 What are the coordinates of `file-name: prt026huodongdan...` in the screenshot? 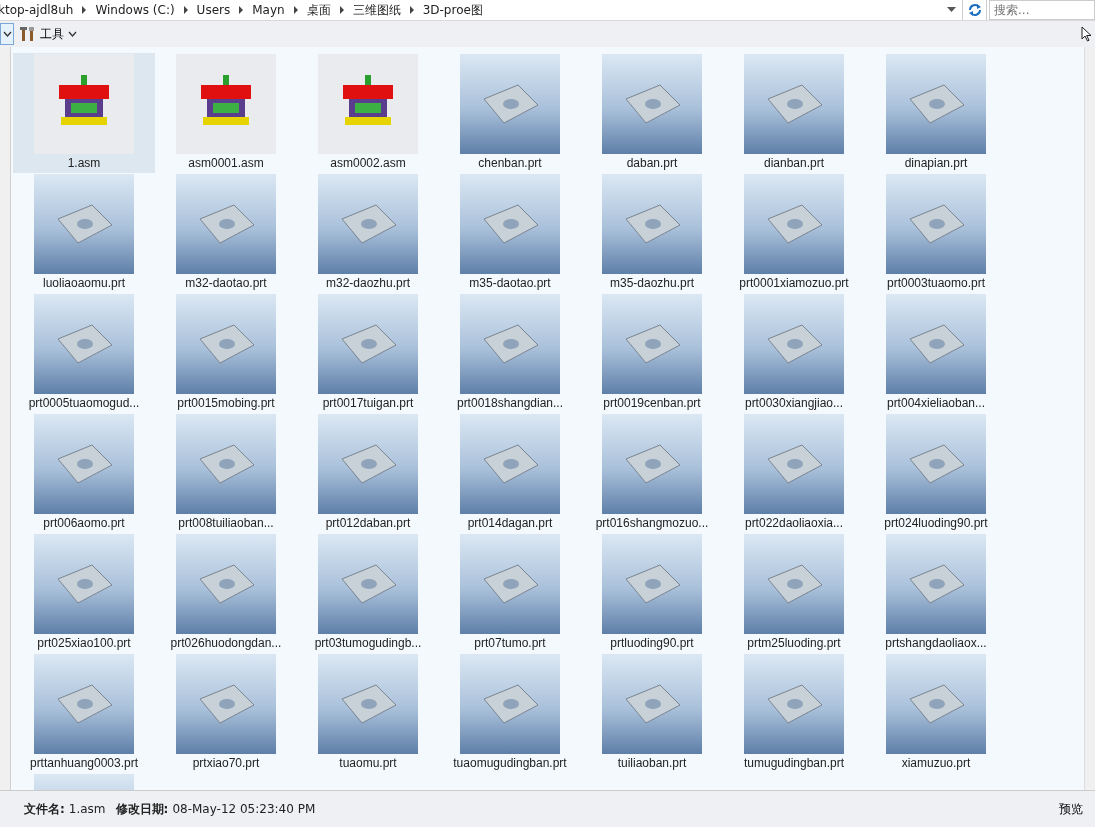 It's located at (226, 643).